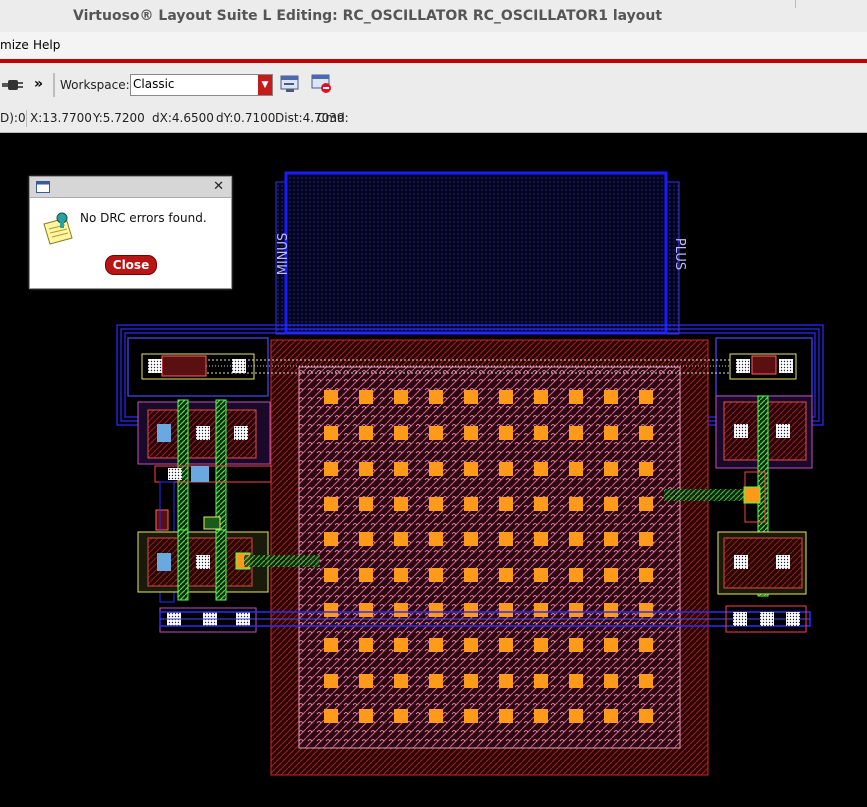  What do you see at coordinates (43, 187) in the screenshot?
I see `window-icon` at bounding box center [43, 187].